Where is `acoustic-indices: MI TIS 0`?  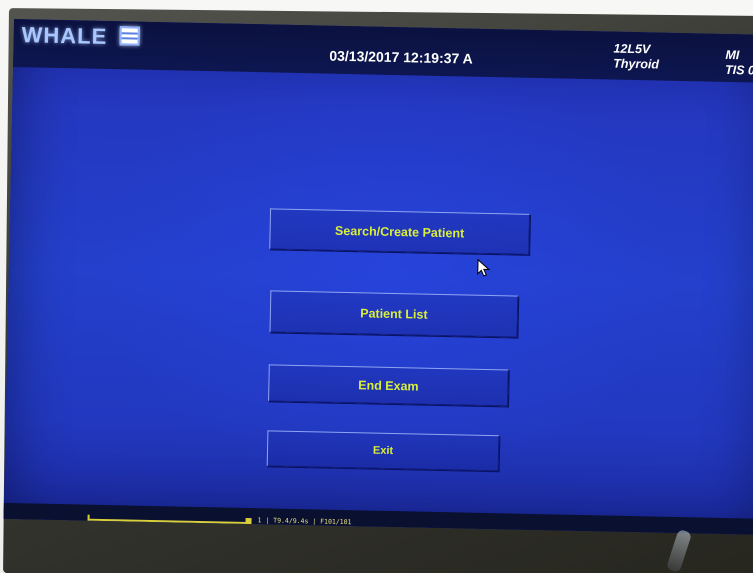
acoustic-indices: MI TIS 0 is located at coordinates (739, 63).